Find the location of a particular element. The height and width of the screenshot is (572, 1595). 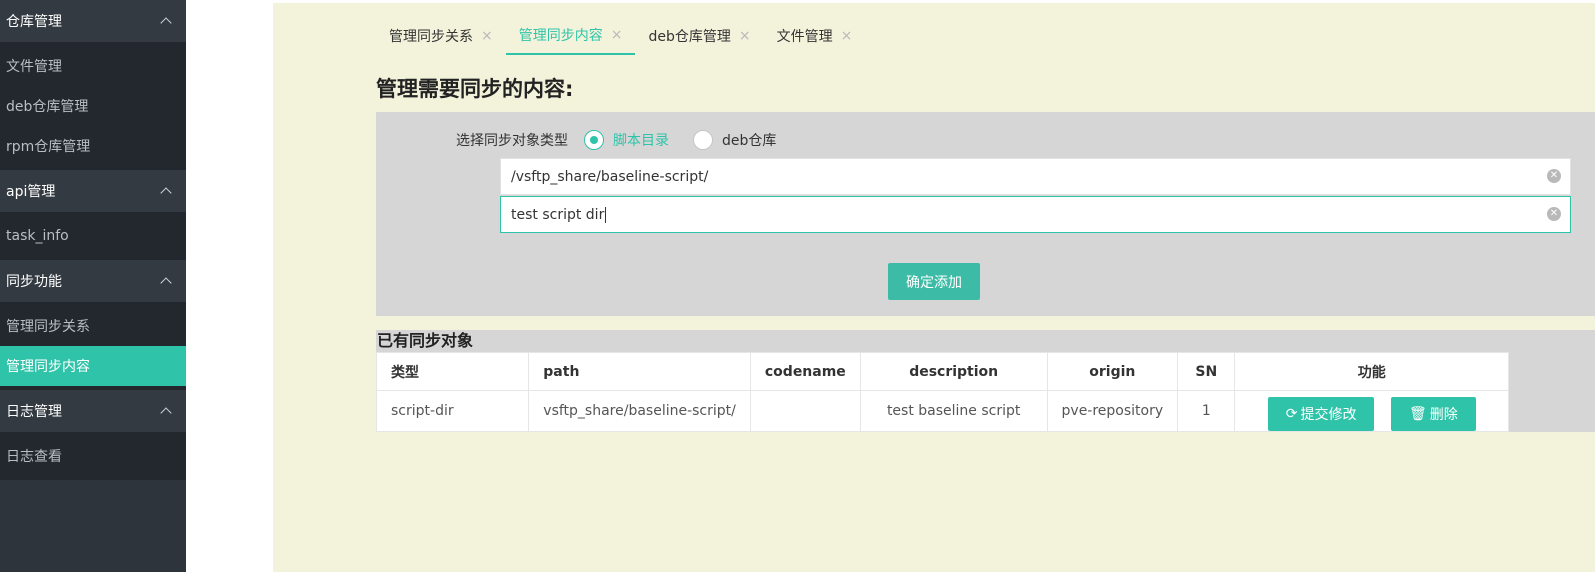

sidebar-item-rpm-repo: rpm仓库管理 is located at coordinates (93, 146).